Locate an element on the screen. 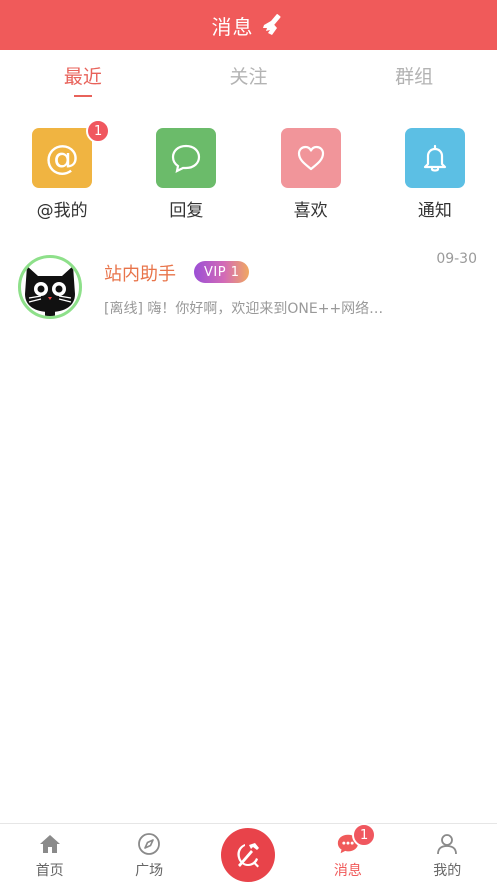 The image size is (497, 883). message-time: 09-30 is located at coordinates (456, 259).